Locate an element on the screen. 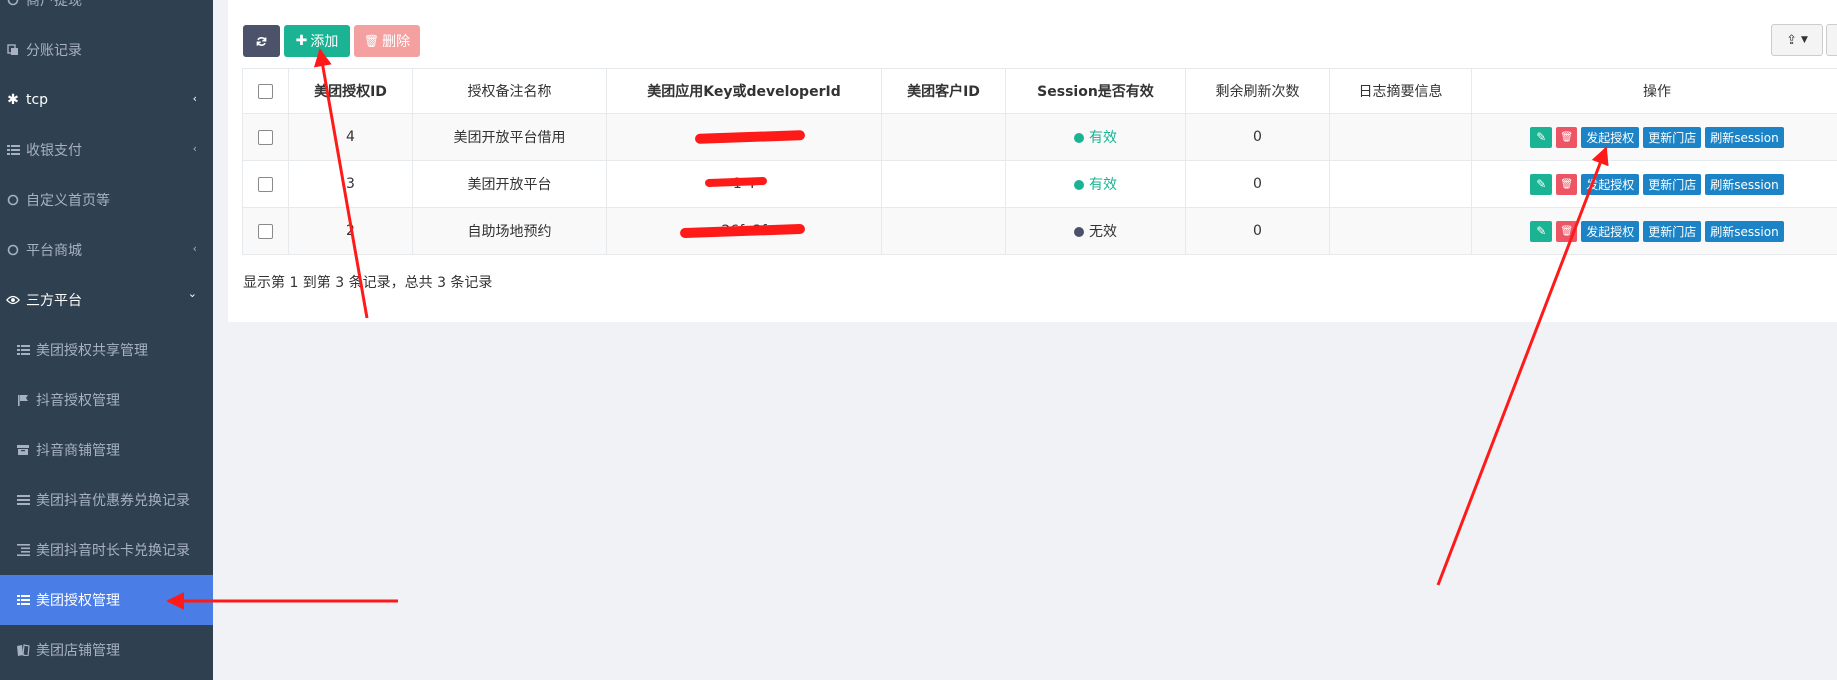 The height and width of the screenshot is (680, 1837). export-button: ⇪ ▼ is located at coordinates (1797, 40).